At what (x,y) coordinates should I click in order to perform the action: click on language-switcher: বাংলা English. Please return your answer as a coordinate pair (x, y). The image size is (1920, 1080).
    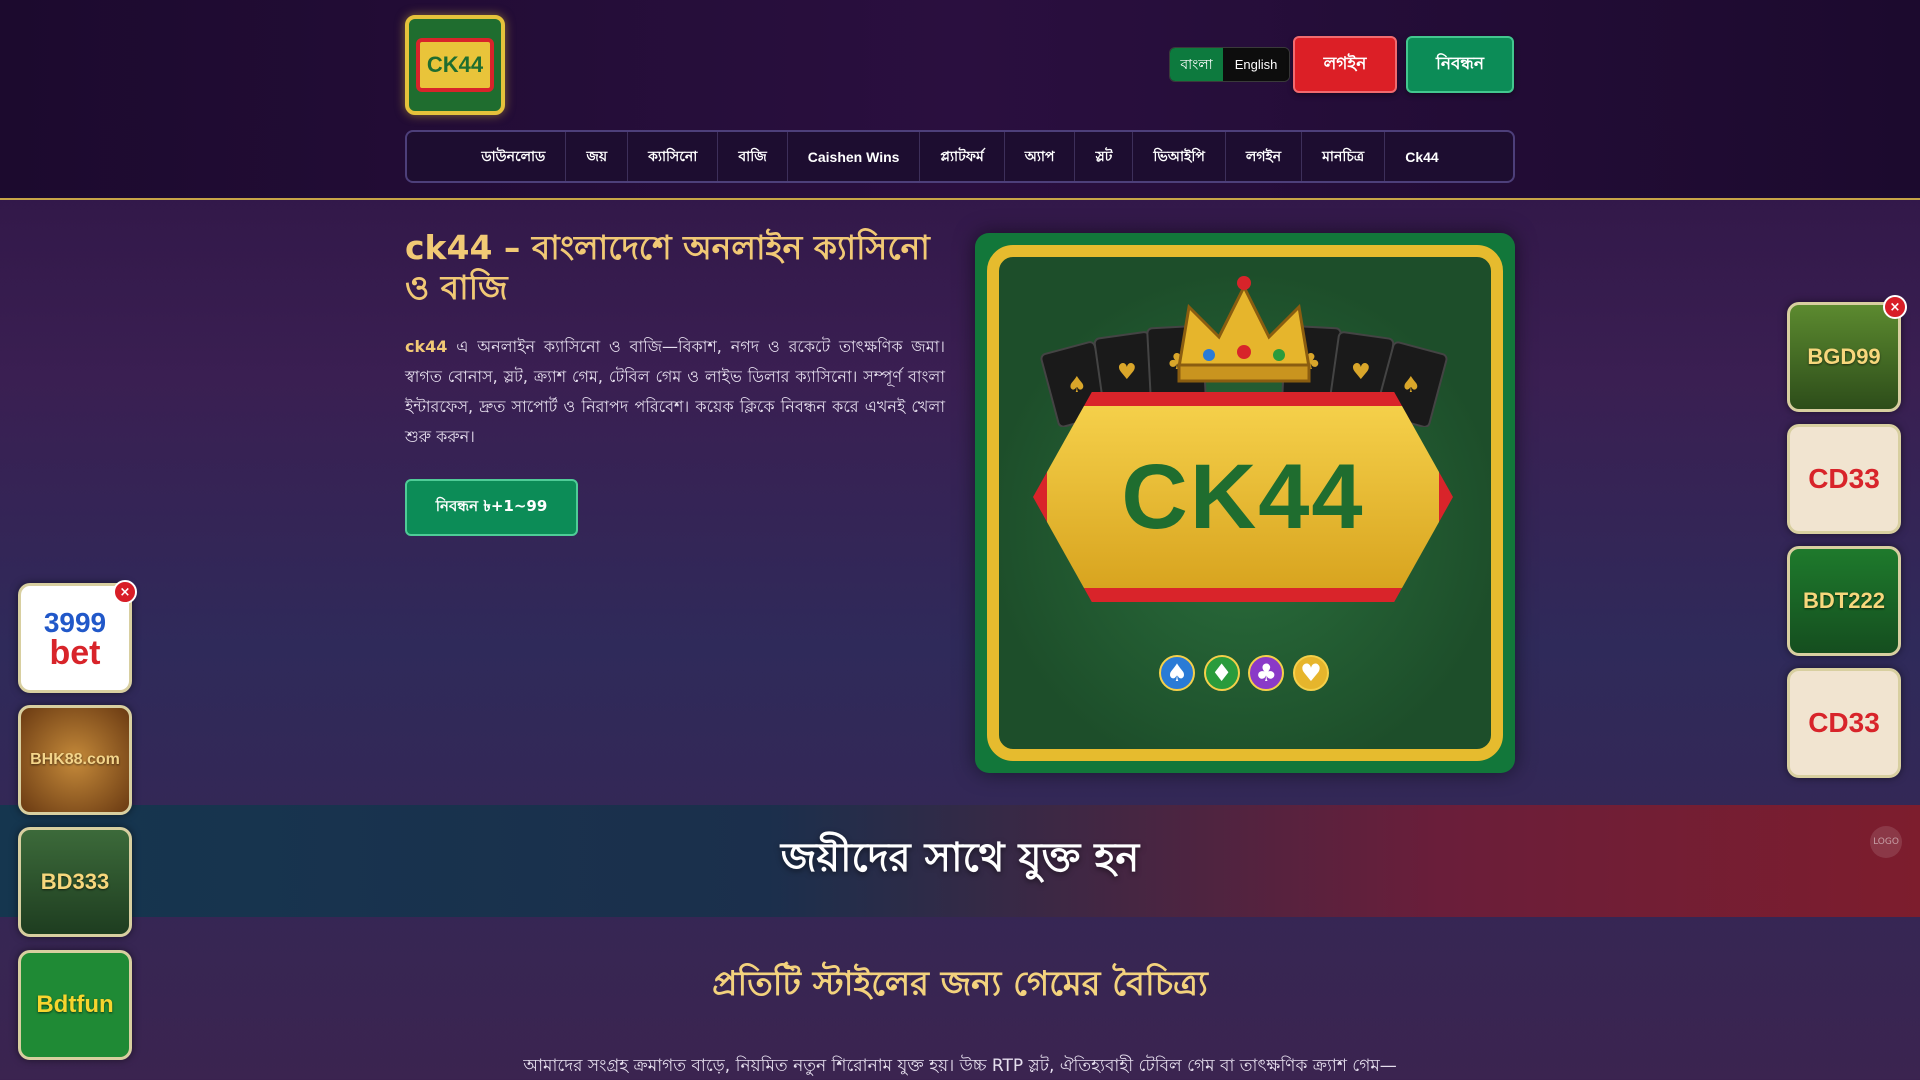
    Looking at the image, I should click on (1229, 64).